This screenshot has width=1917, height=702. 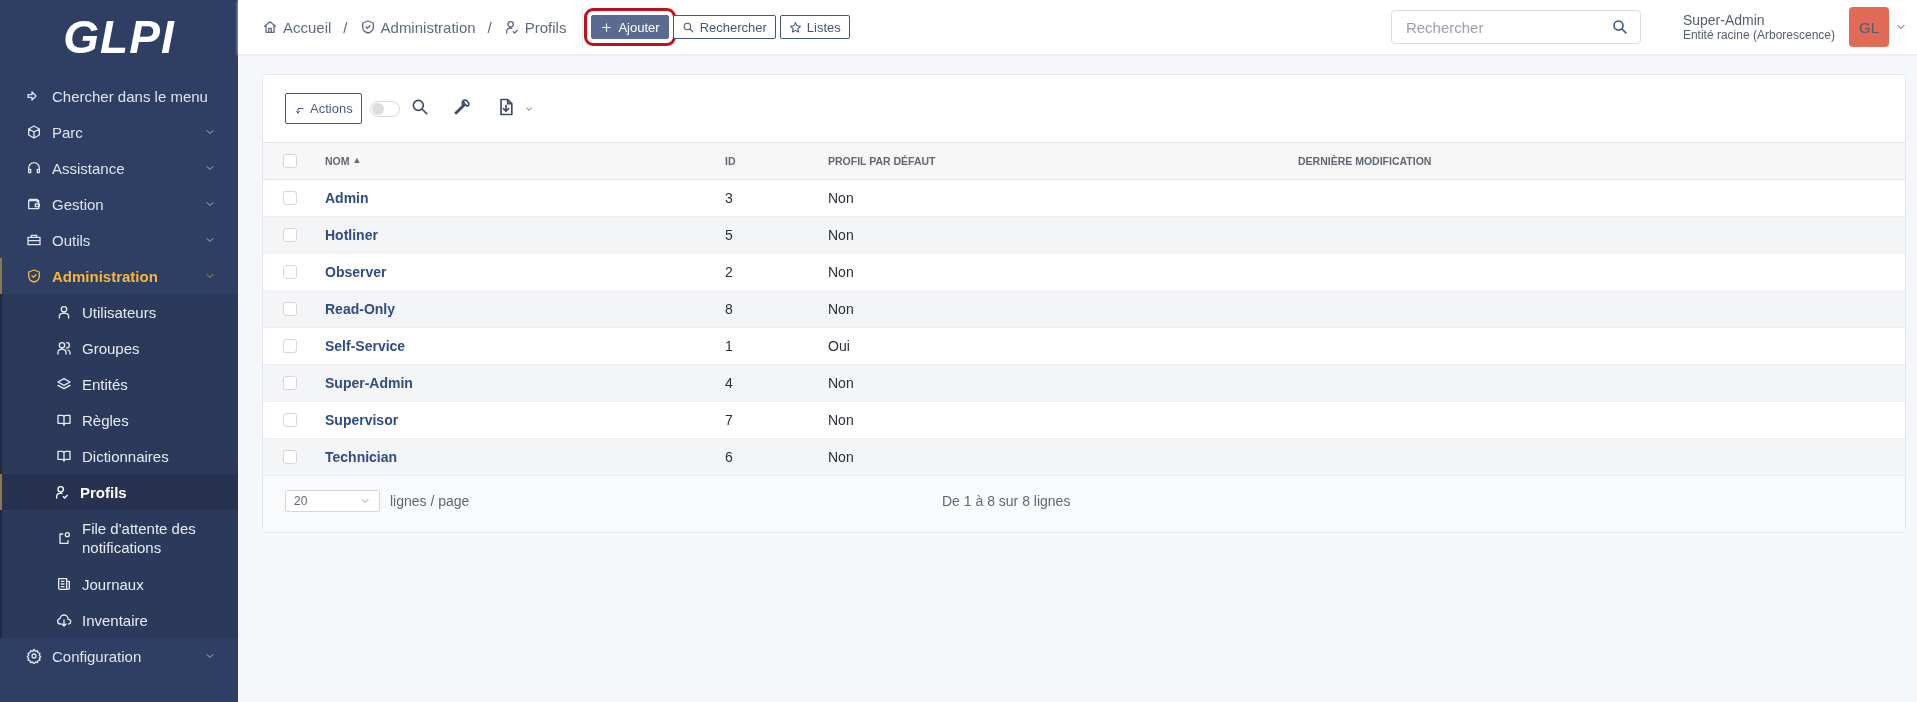 I want to click on list-icon, so click(x=64, y=584).